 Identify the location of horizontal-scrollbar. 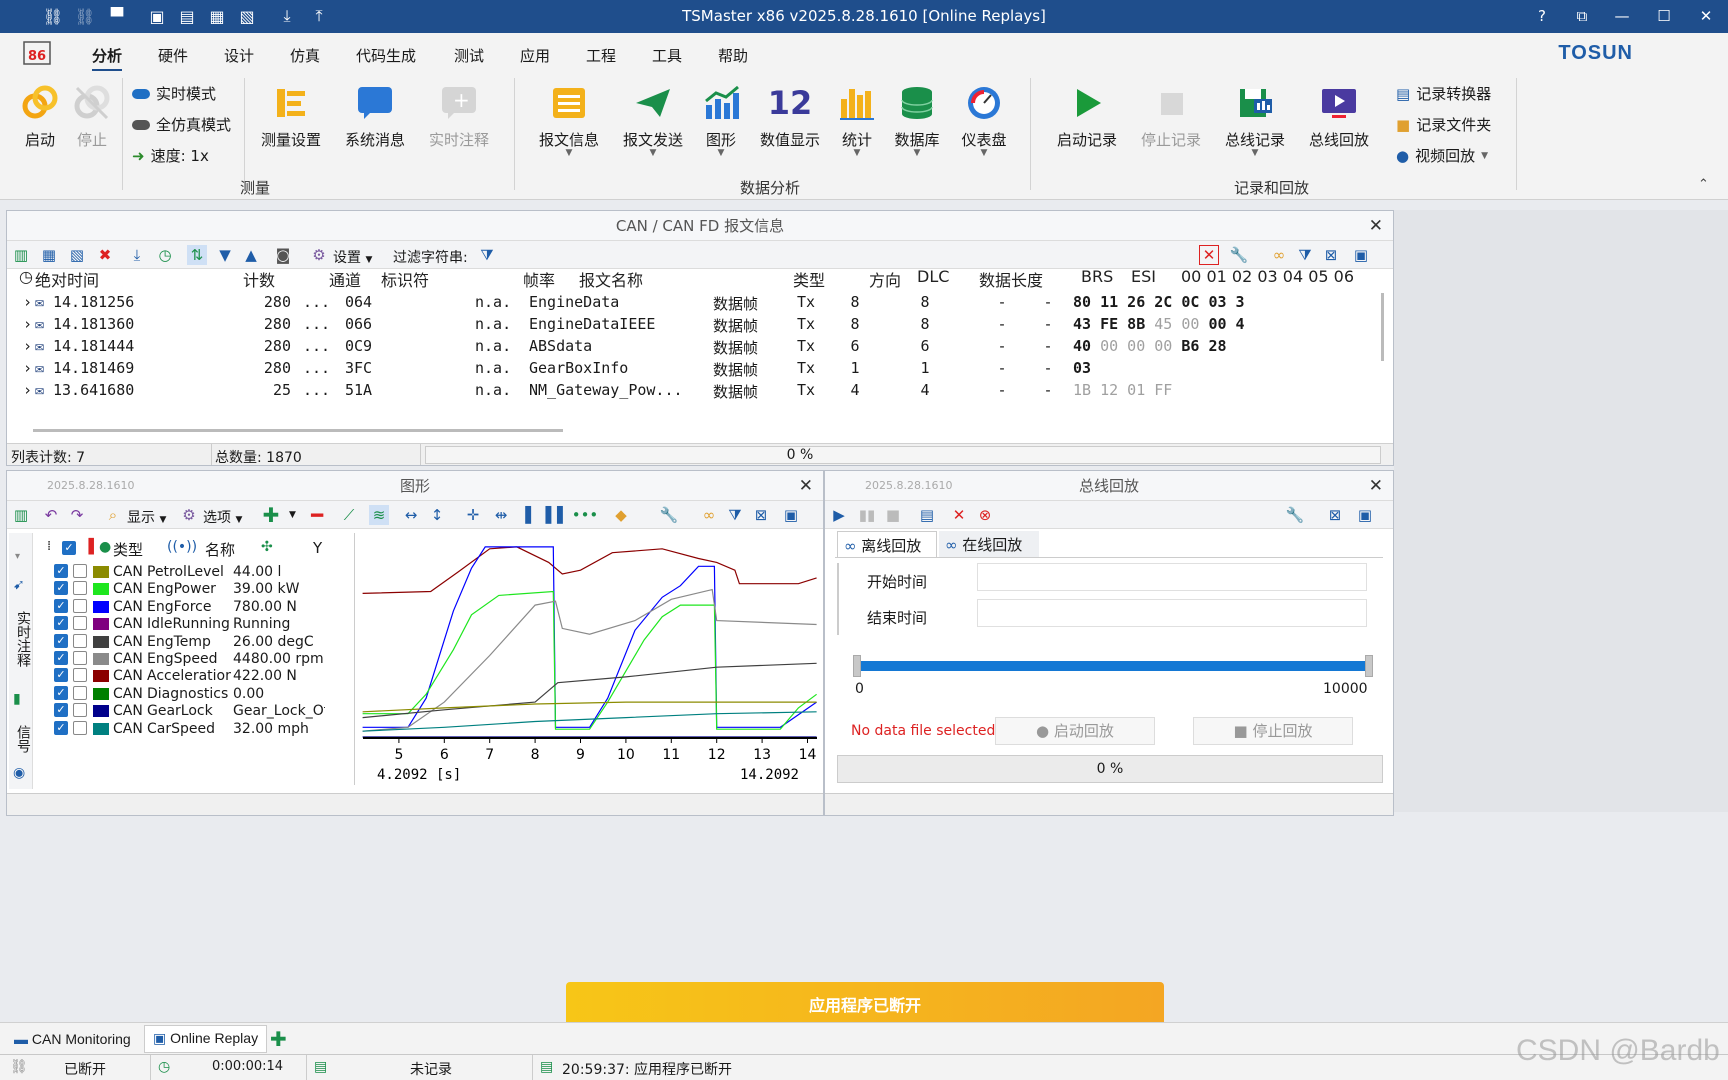
(298, 430).